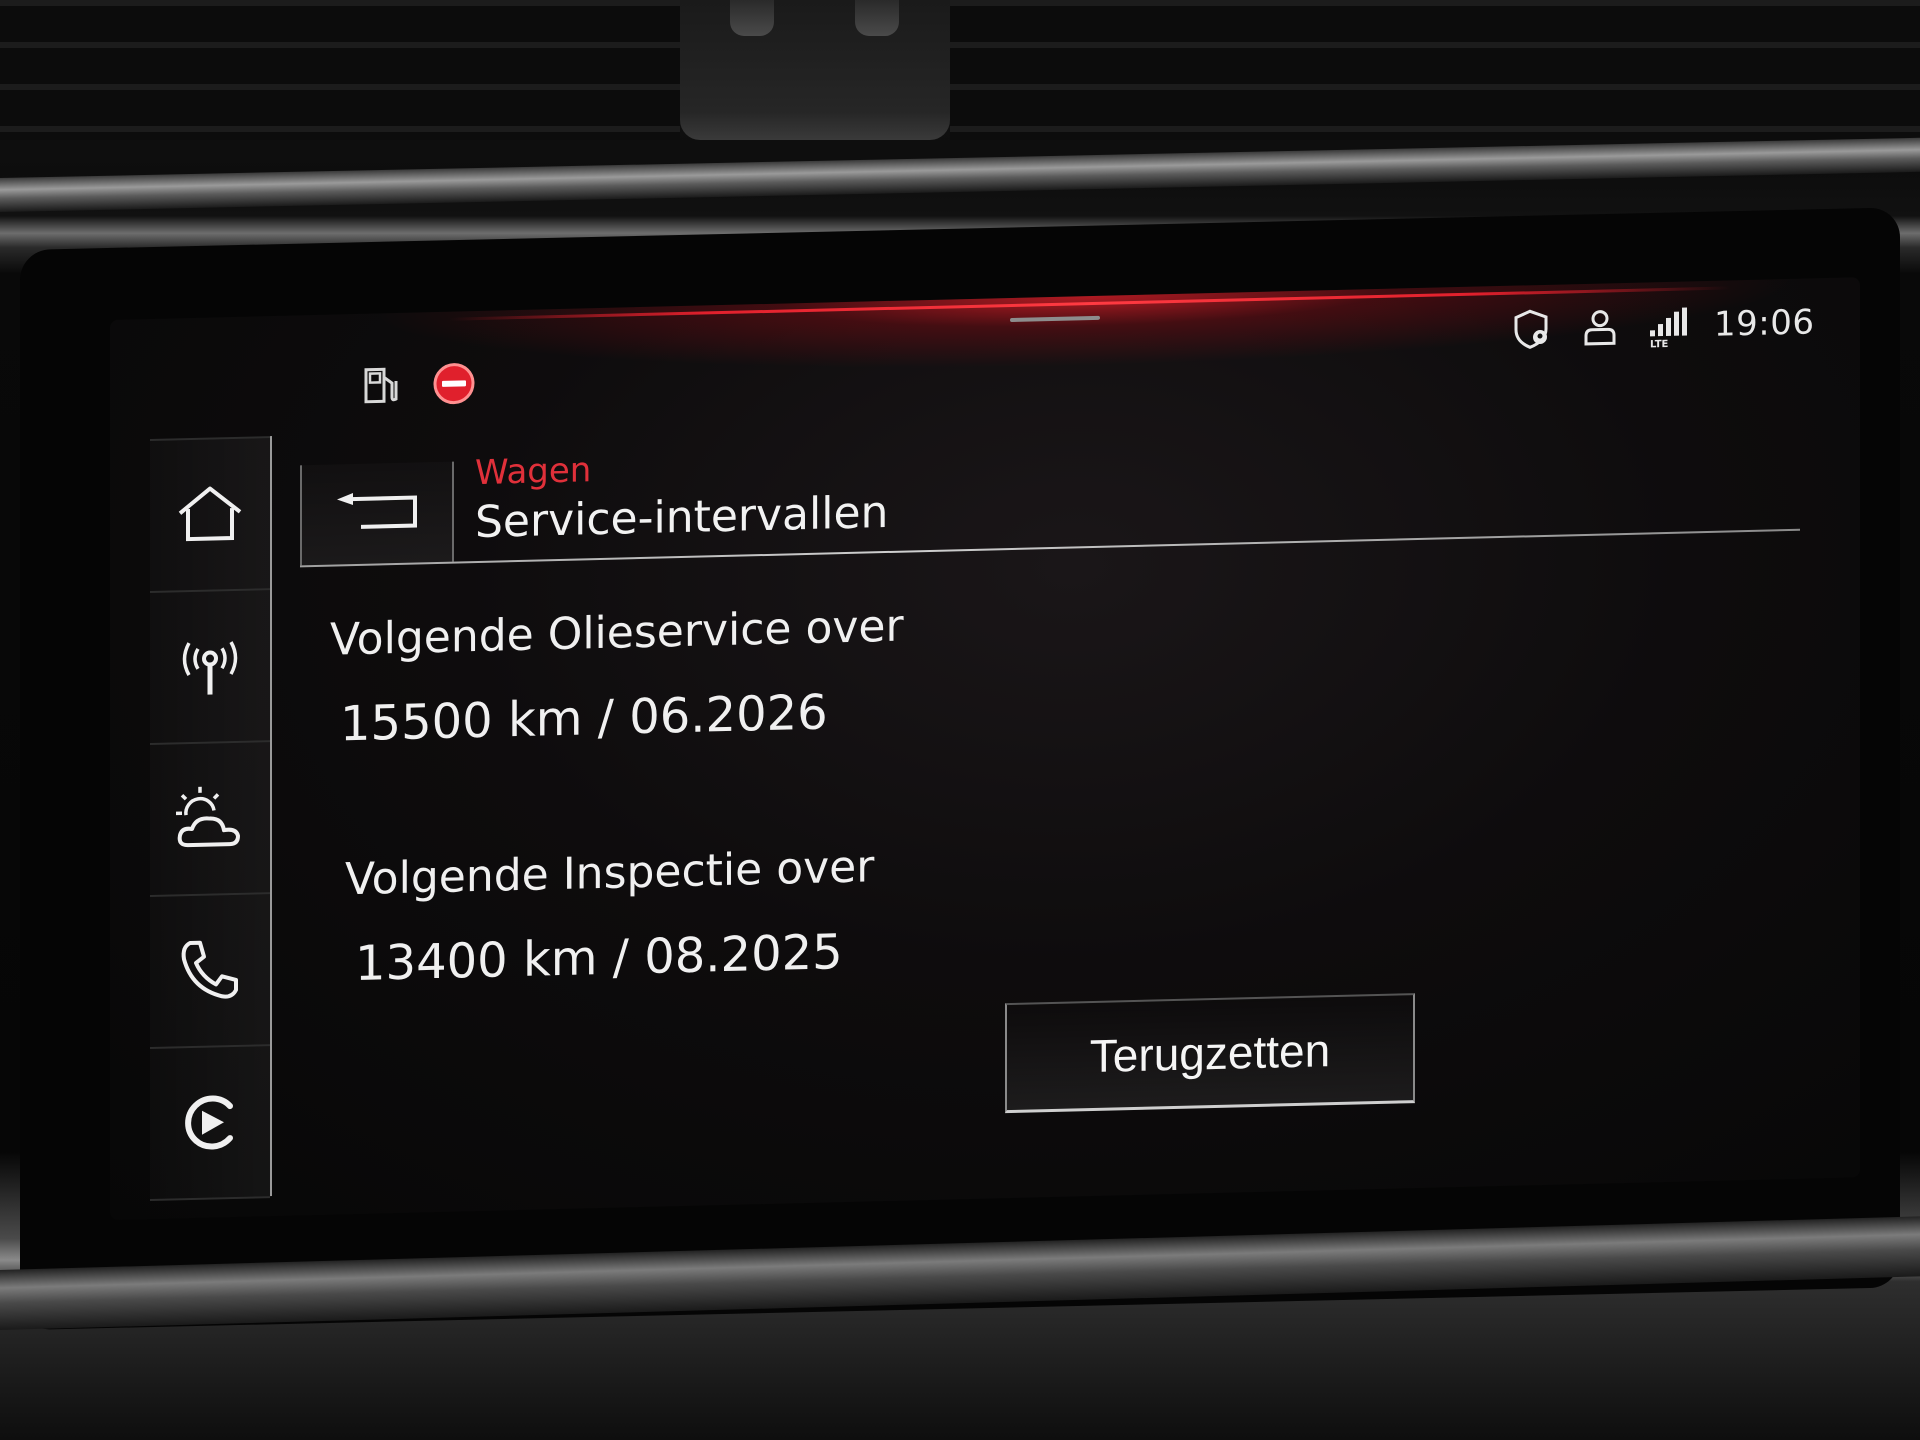  I want to click on location-shield-icon, so click(1532, 329).